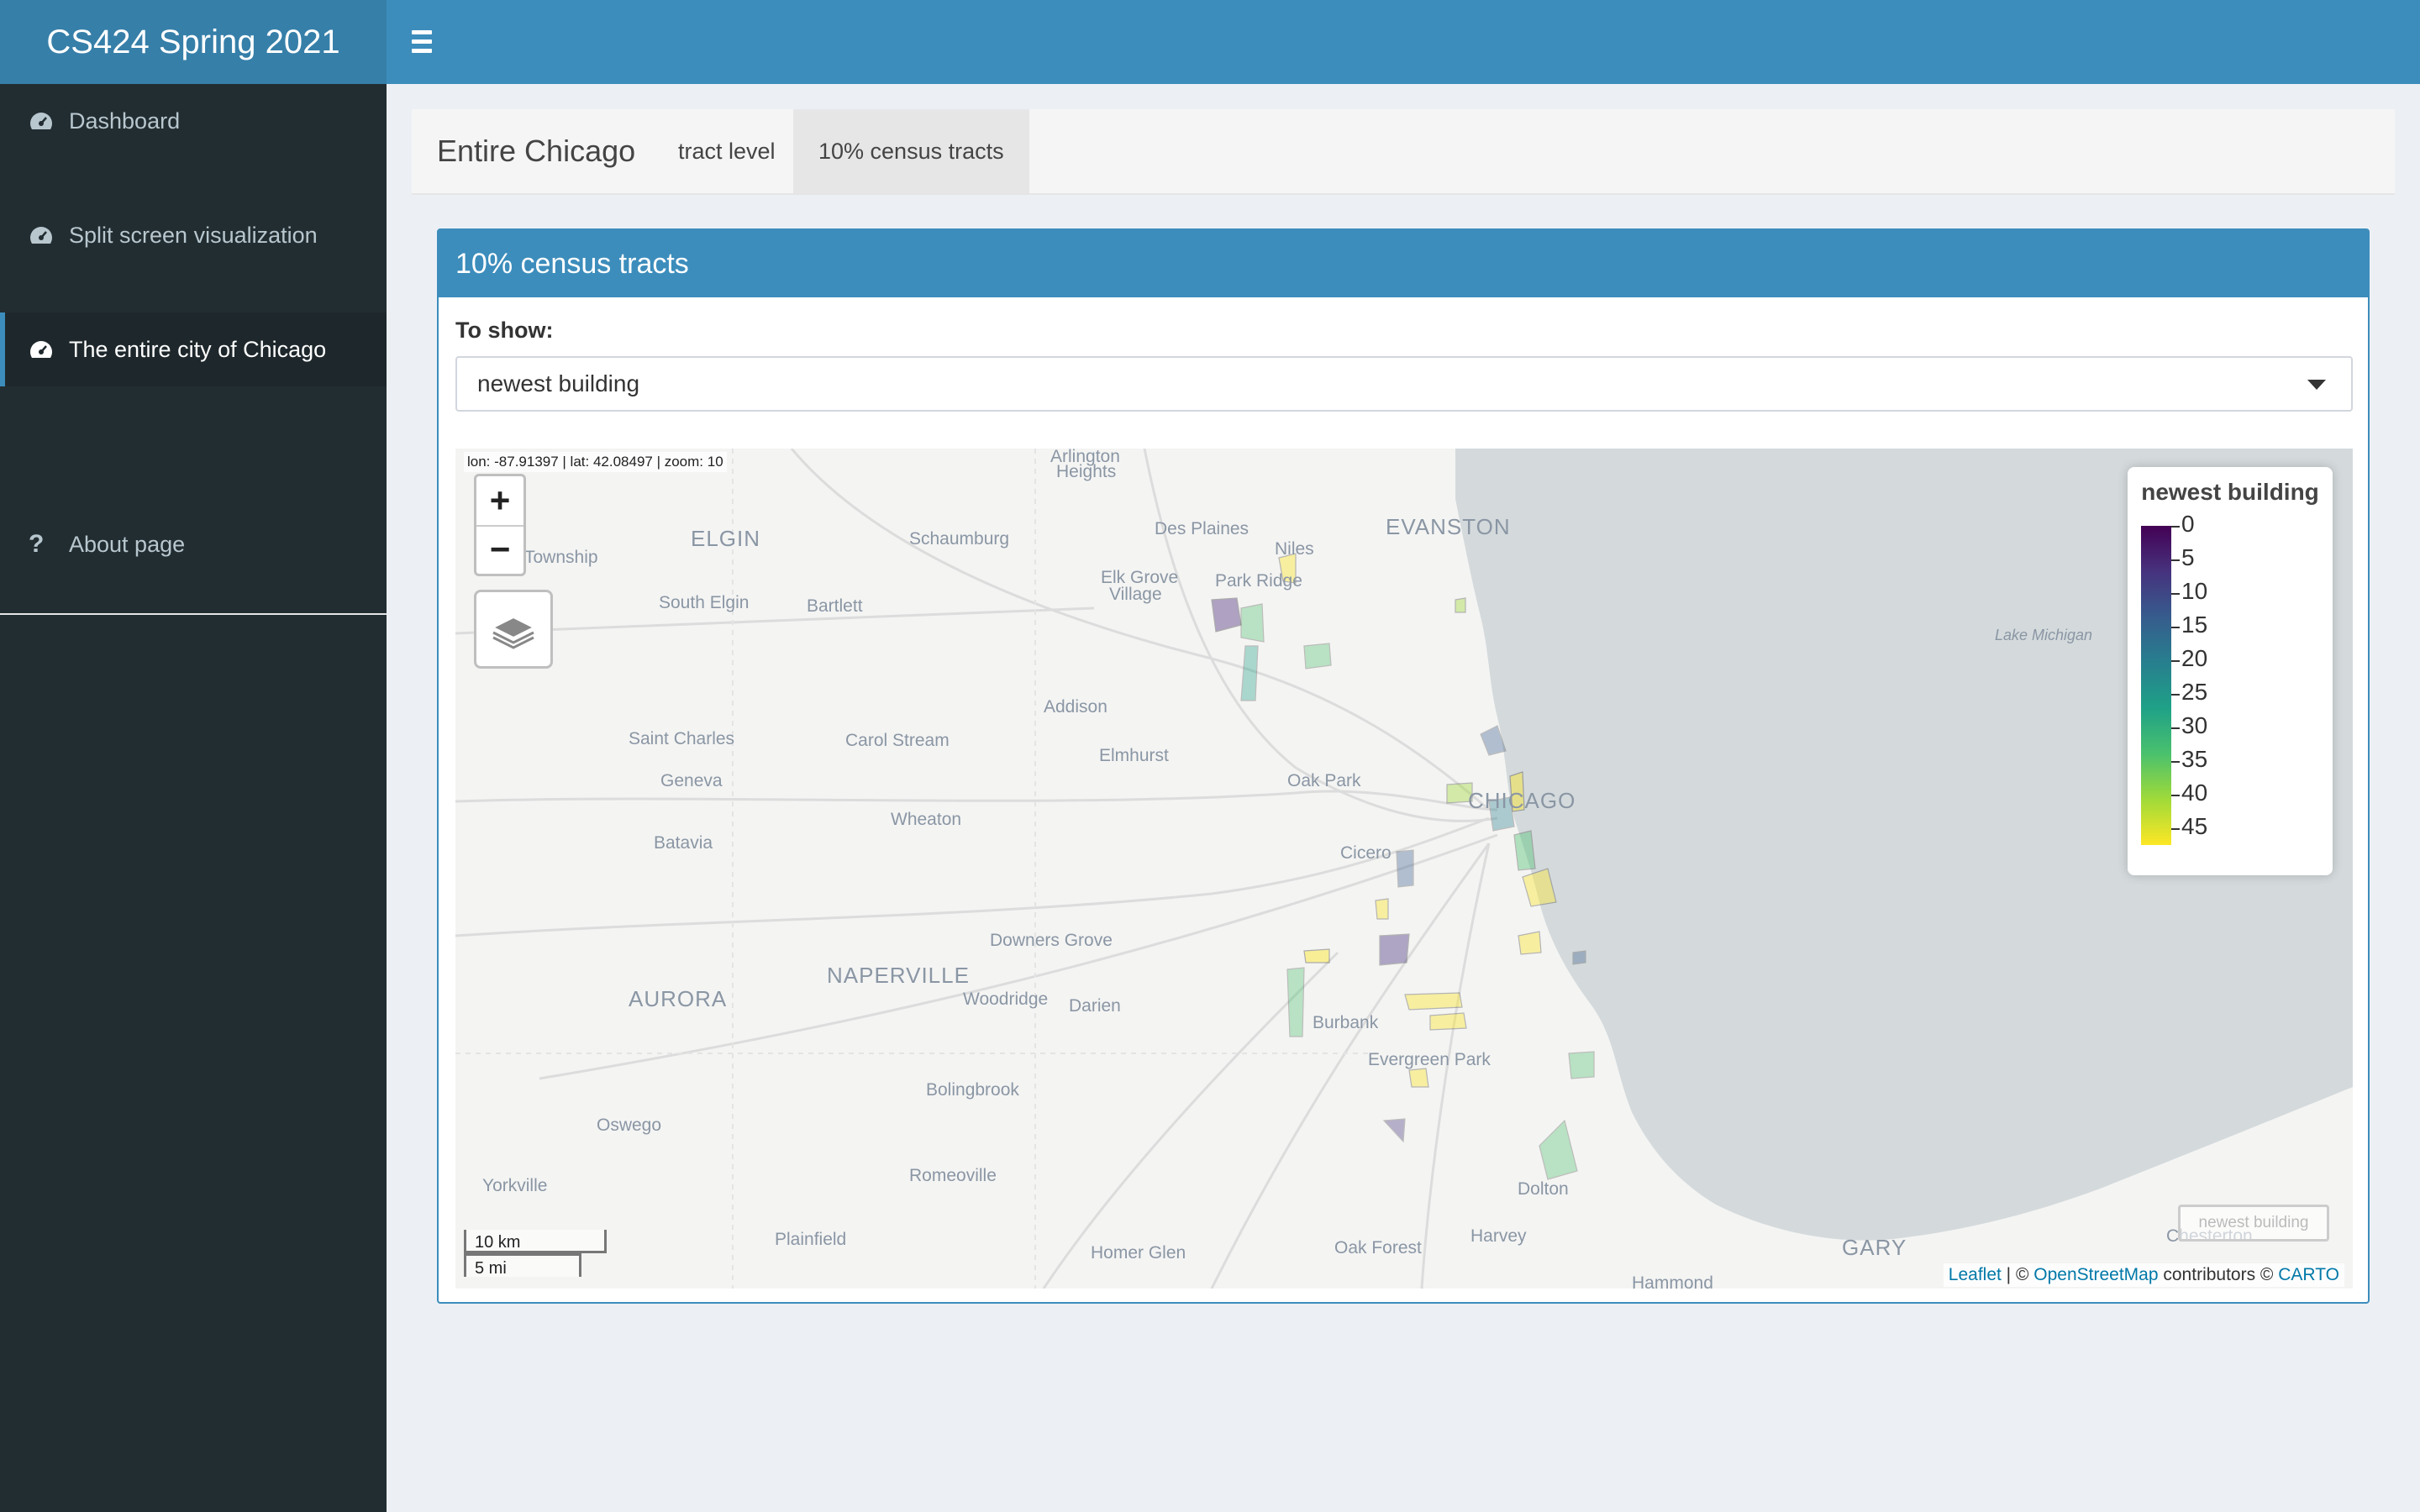 The image size is (2420, 1512). Describe the element at coordinates (2095, 1274) in the screenshot. I see `openstreetmap-link: OpenStreetMap` at that location.